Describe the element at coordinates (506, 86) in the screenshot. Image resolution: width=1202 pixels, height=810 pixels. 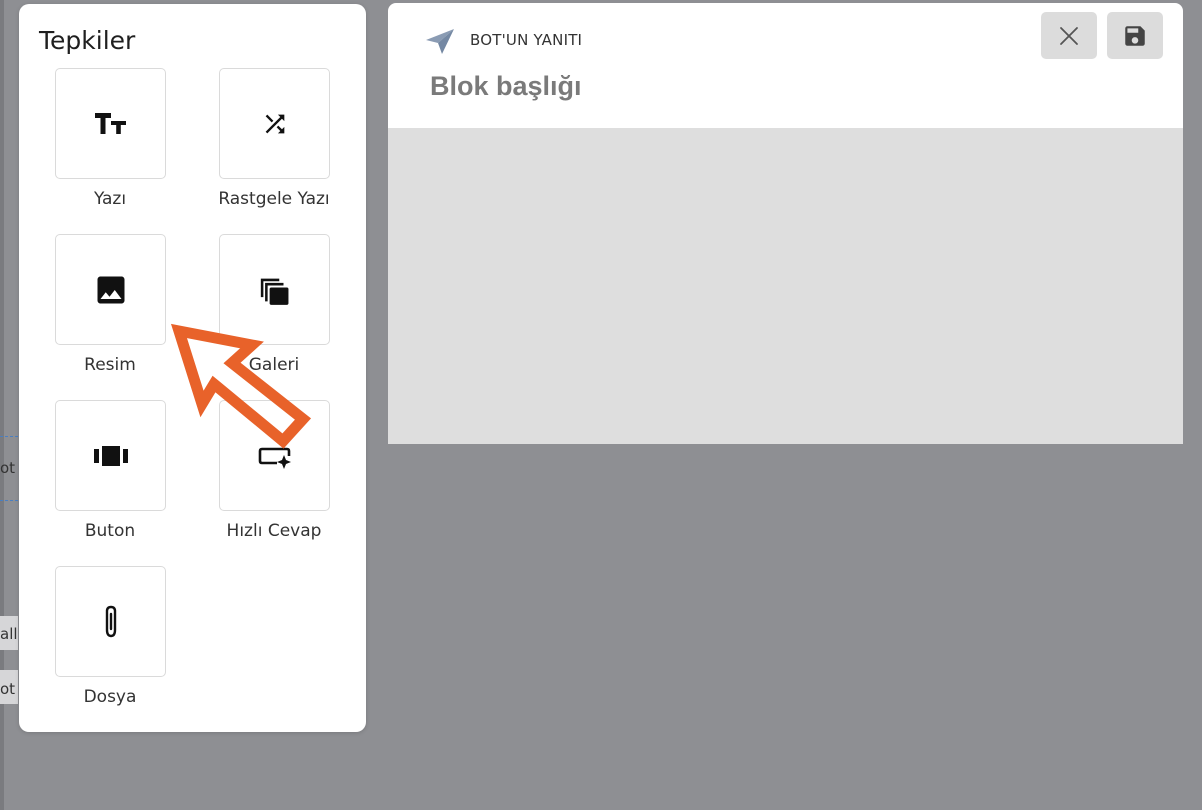
I see `block-title: Blok başlığı` at that location.